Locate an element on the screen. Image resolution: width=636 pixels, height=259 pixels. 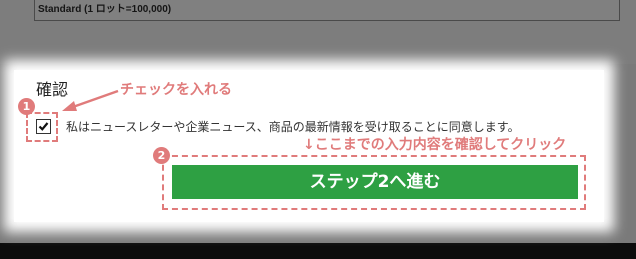
annotation-click-instruction: ↓ここまでの入力内容を確認してクリック is located at coordinates (435, 145).